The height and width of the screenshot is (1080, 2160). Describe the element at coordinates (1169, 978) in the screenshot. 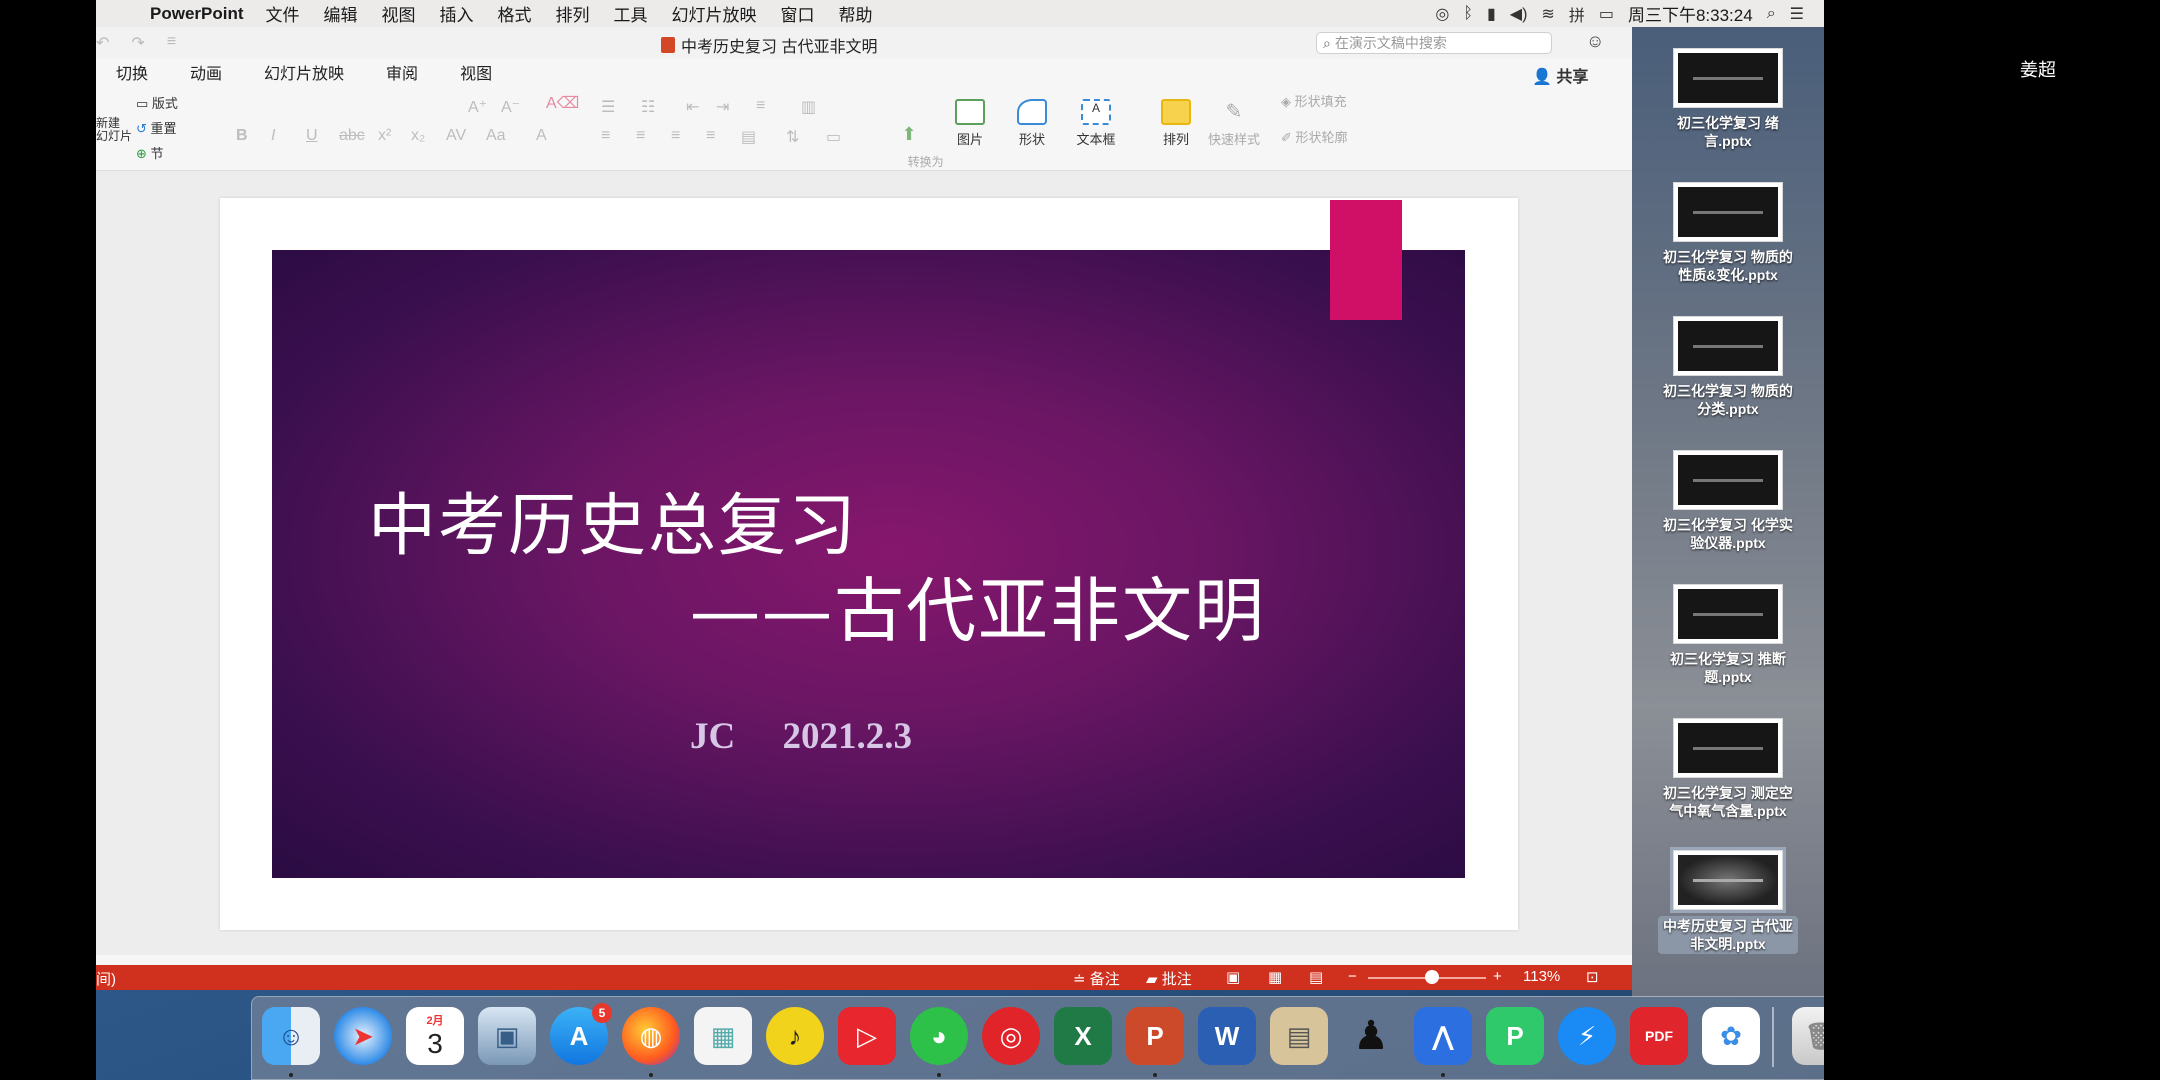

I see `comments-button: ▰ 批注` at that location.